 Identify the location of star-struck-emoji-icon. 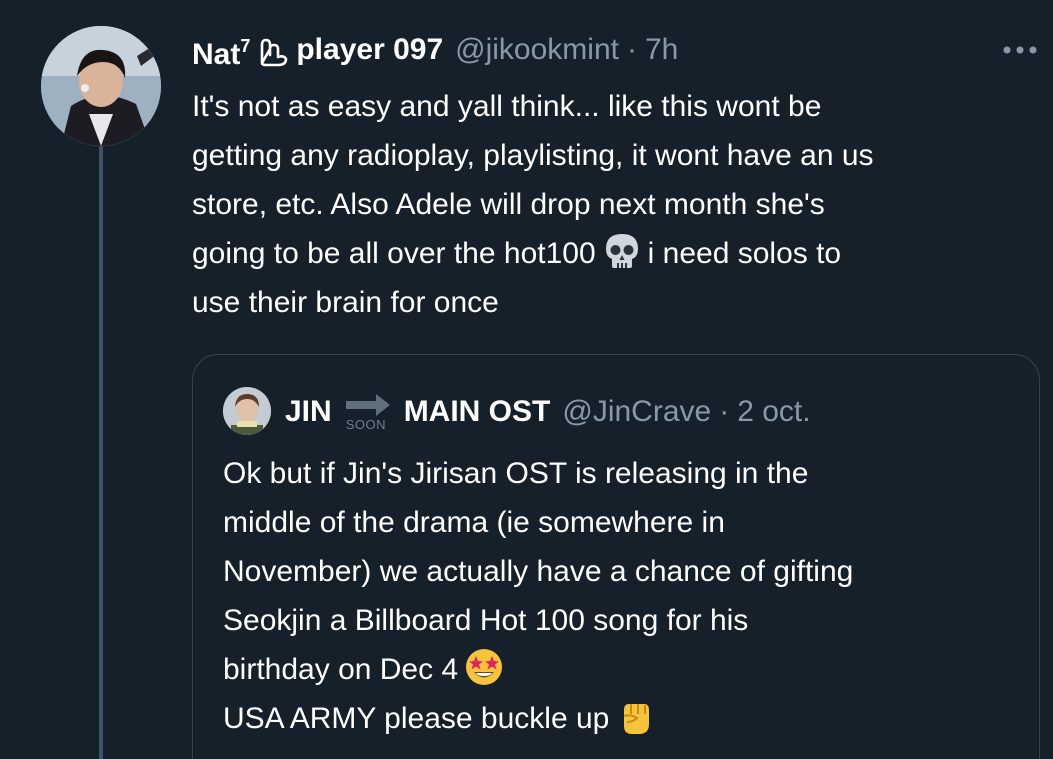
(484, 667).